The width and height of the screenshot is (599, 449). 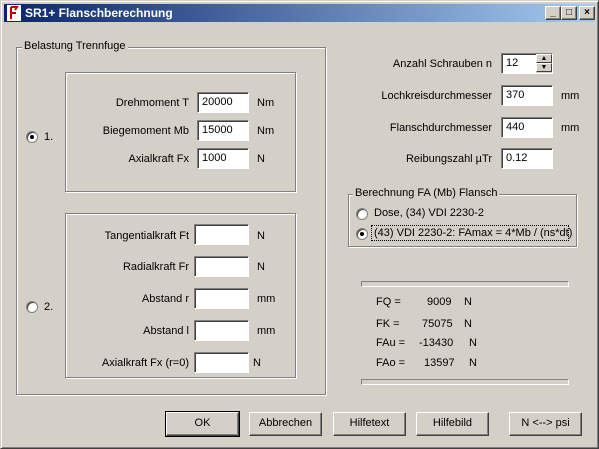 What do you see at coordinates (465, 382) in the screenshot?
I see `results-bottom-separator` at bounding box center [465, 382].